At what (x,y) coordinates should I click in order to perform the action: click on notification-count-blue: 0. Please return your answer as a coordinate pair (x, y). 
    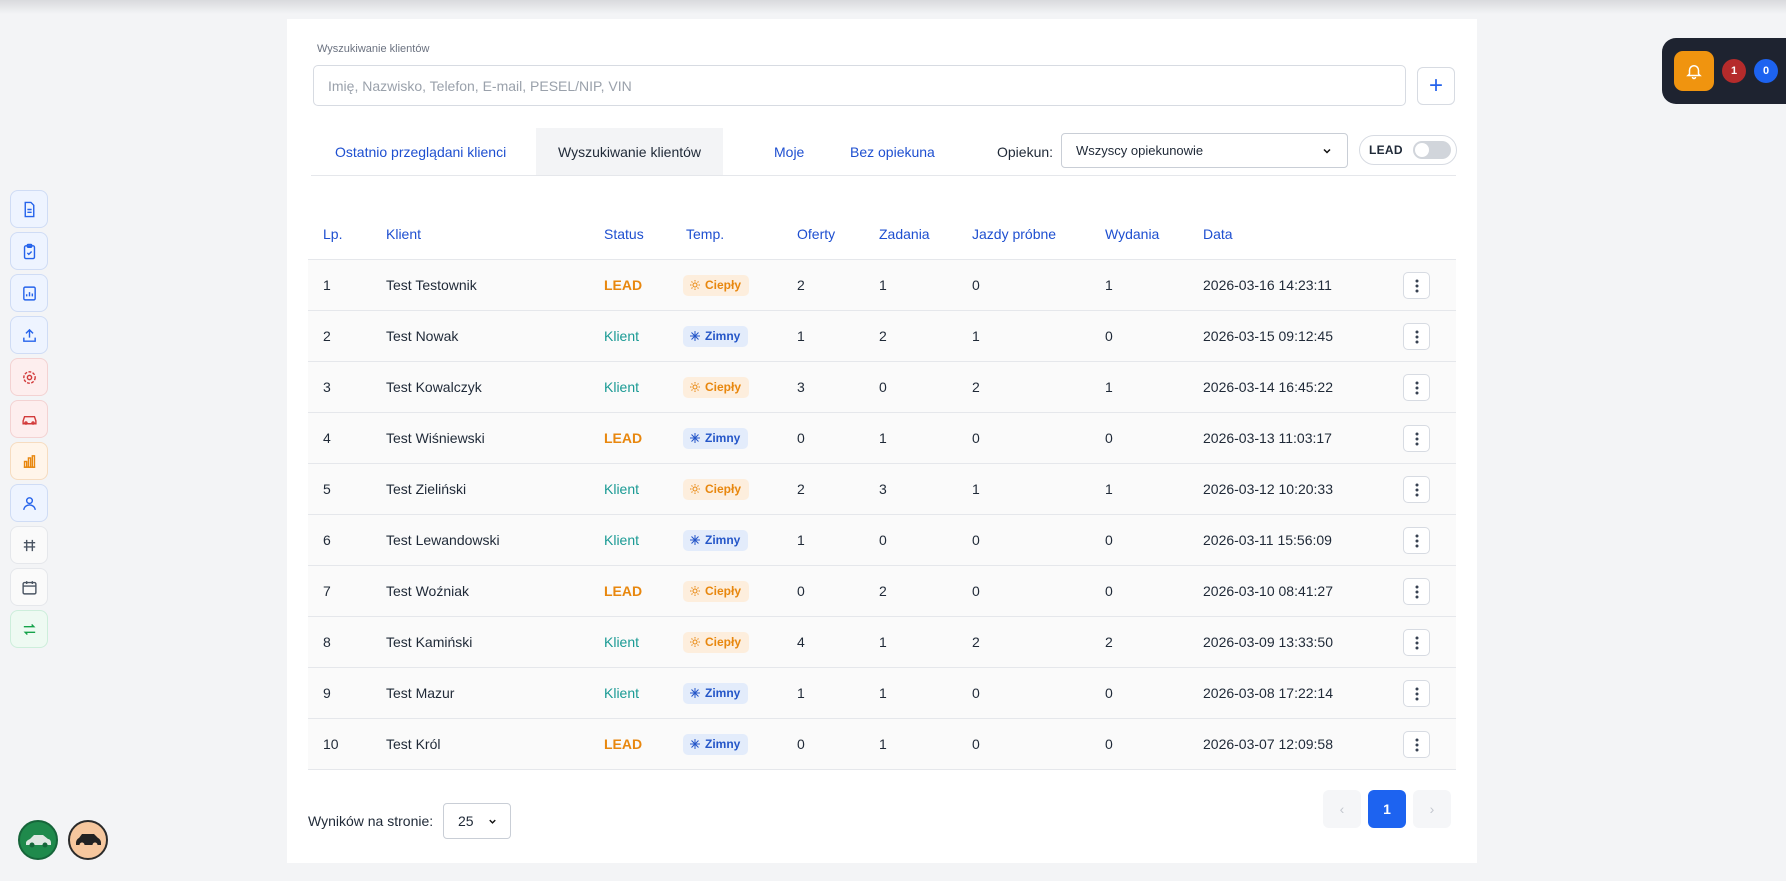
    Looking at the image, I should click on (1766, 71).